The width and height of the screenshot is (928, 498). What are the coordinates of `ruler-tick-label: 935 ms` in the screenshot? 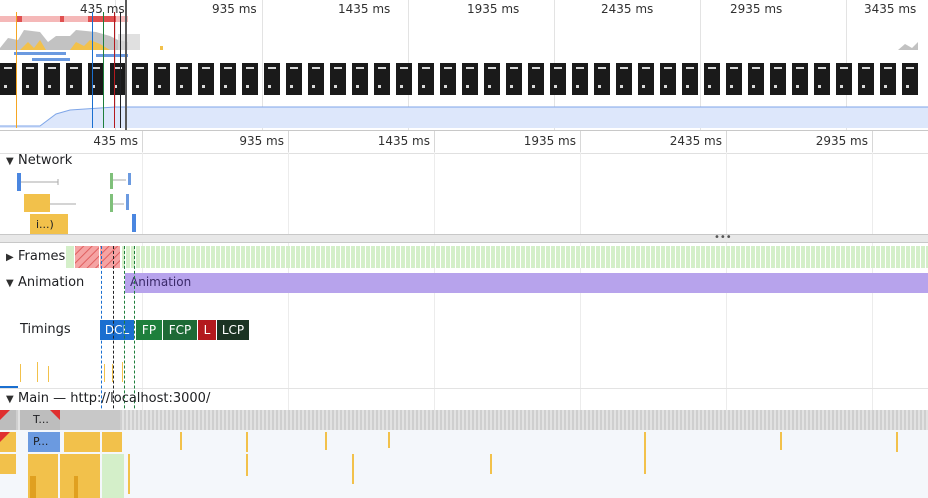 It's located at (261, 141).